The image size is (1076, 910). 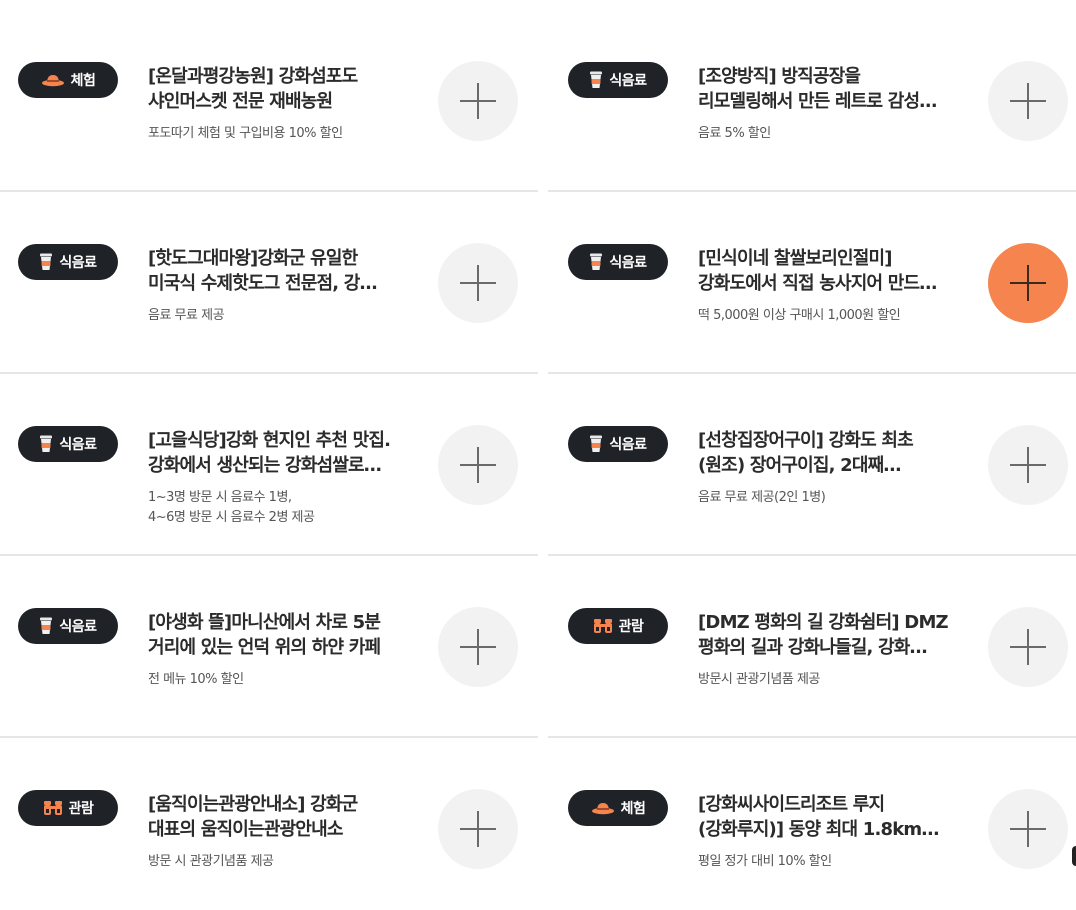 What do you see at coordinates (799, 315) in the screenshot?
I see `card-benefit: 떡 5,000원 이상 구매시 1,000원 할인` at bounding box center [799, 315].